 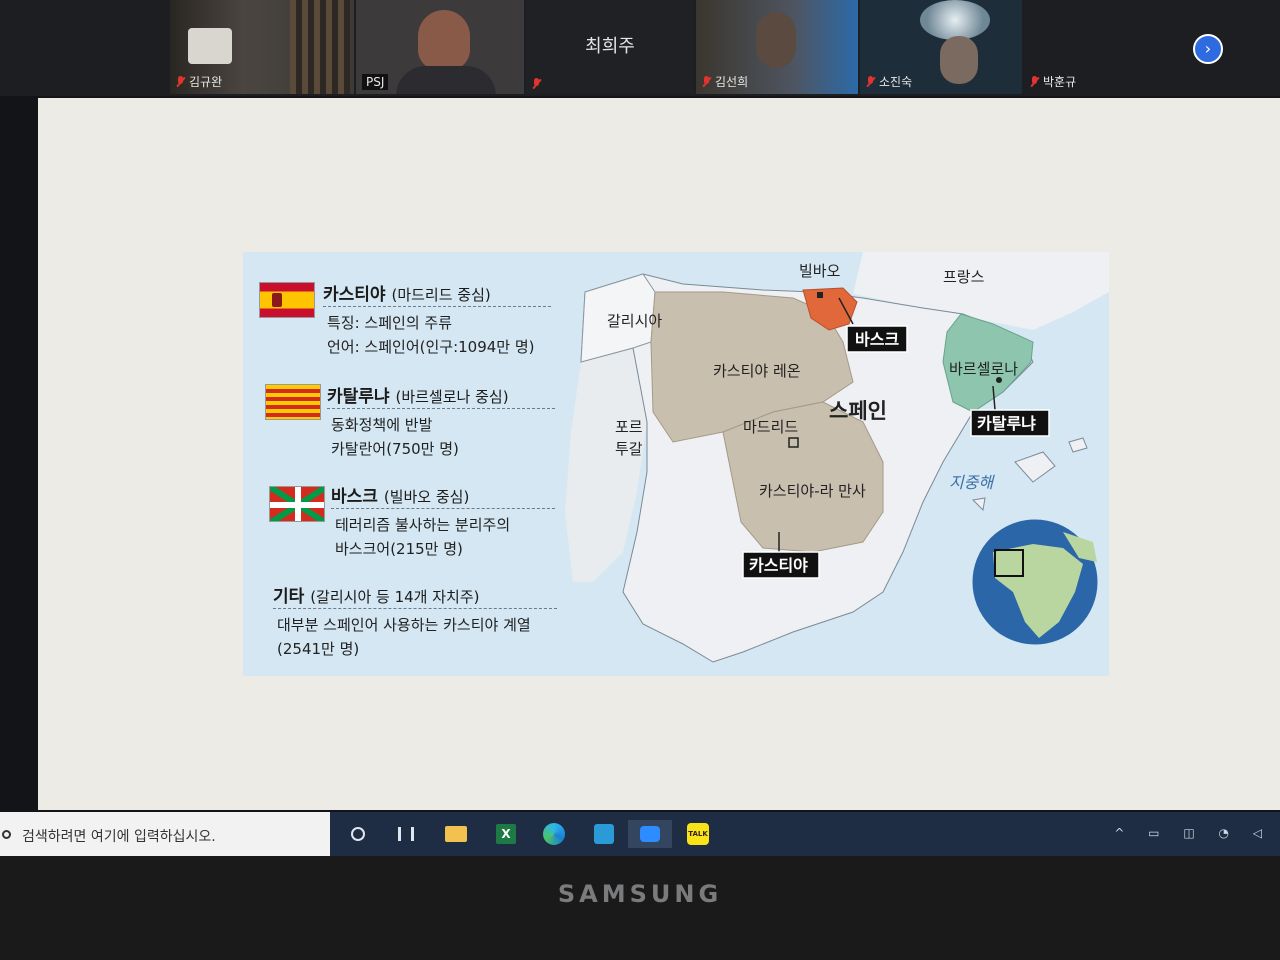 I want to click on legend-title: 바스크 (빌바오 중심), so click(x=400, y=497).